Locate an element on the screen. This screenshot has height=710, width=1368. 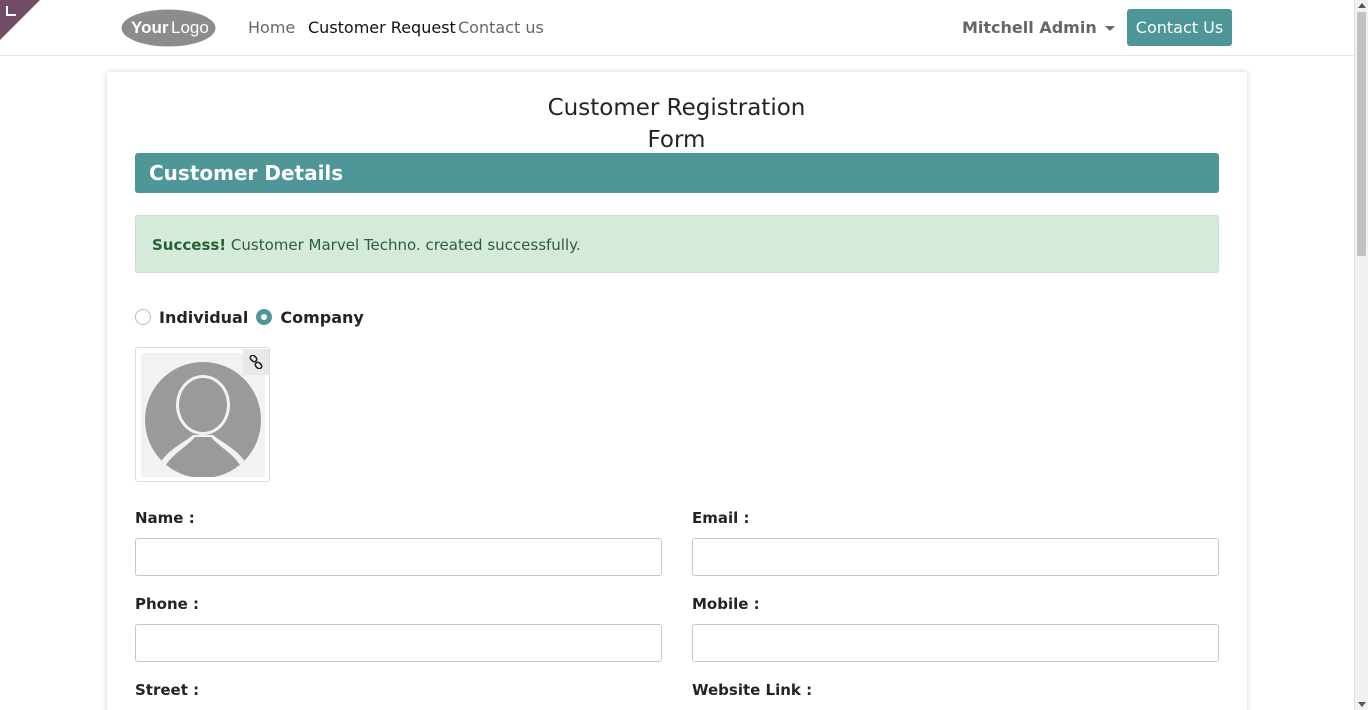
name-field is located at coordinates (398, 557).